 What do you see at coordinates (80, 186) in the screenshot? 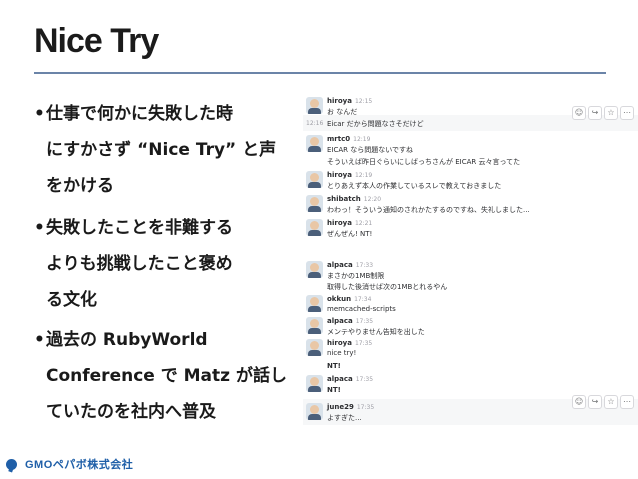
I see `bullet-line: をかける` at bounding box center [80, 186].